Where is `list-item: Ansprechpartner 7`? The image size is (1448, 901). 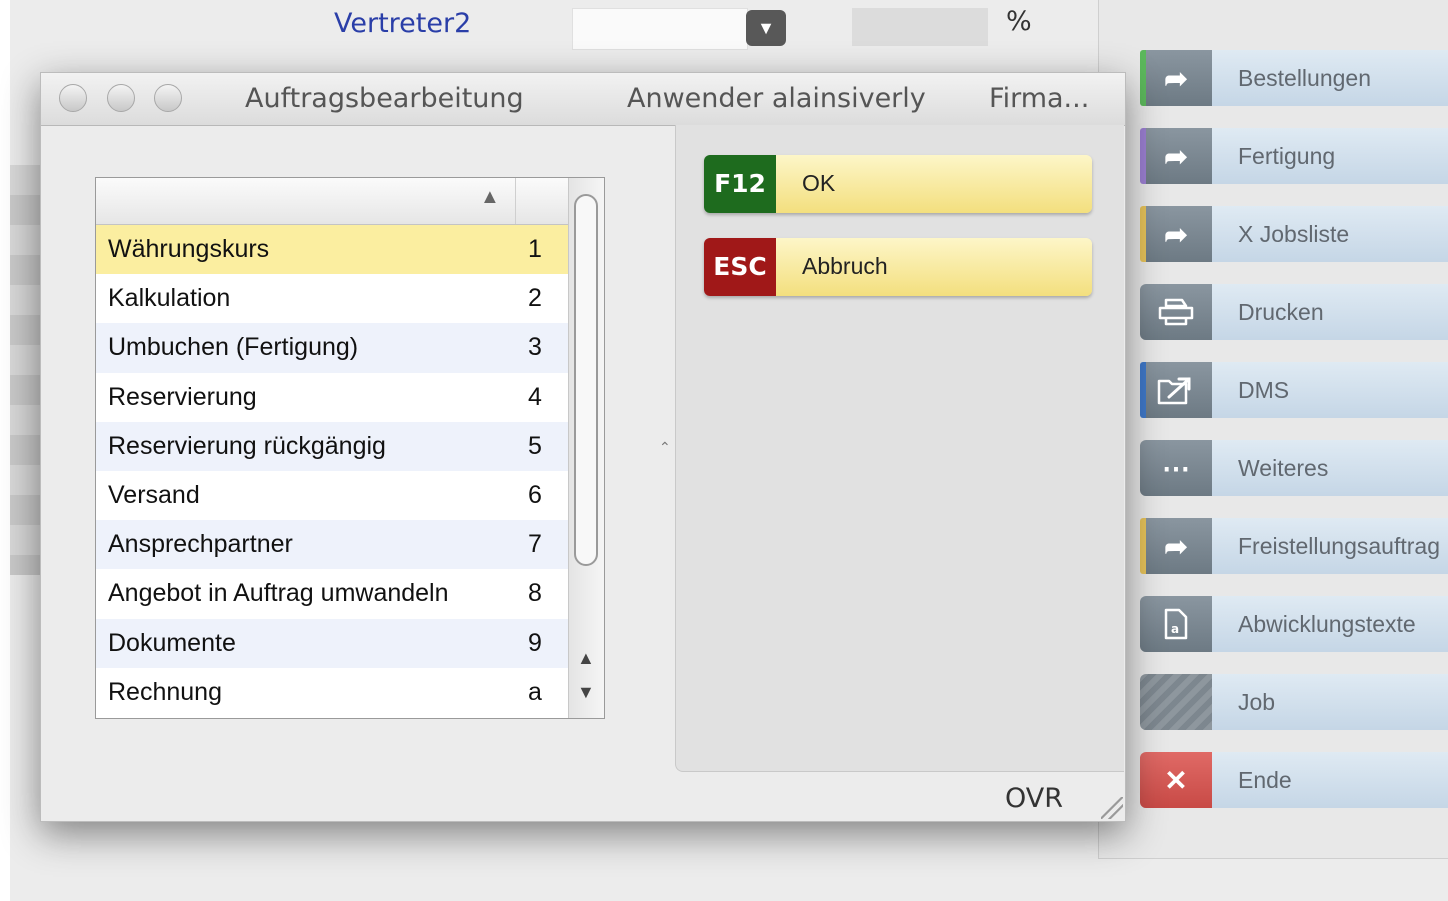 list-item: Ansprechpartner 7 is located at coordinates (332, 545).